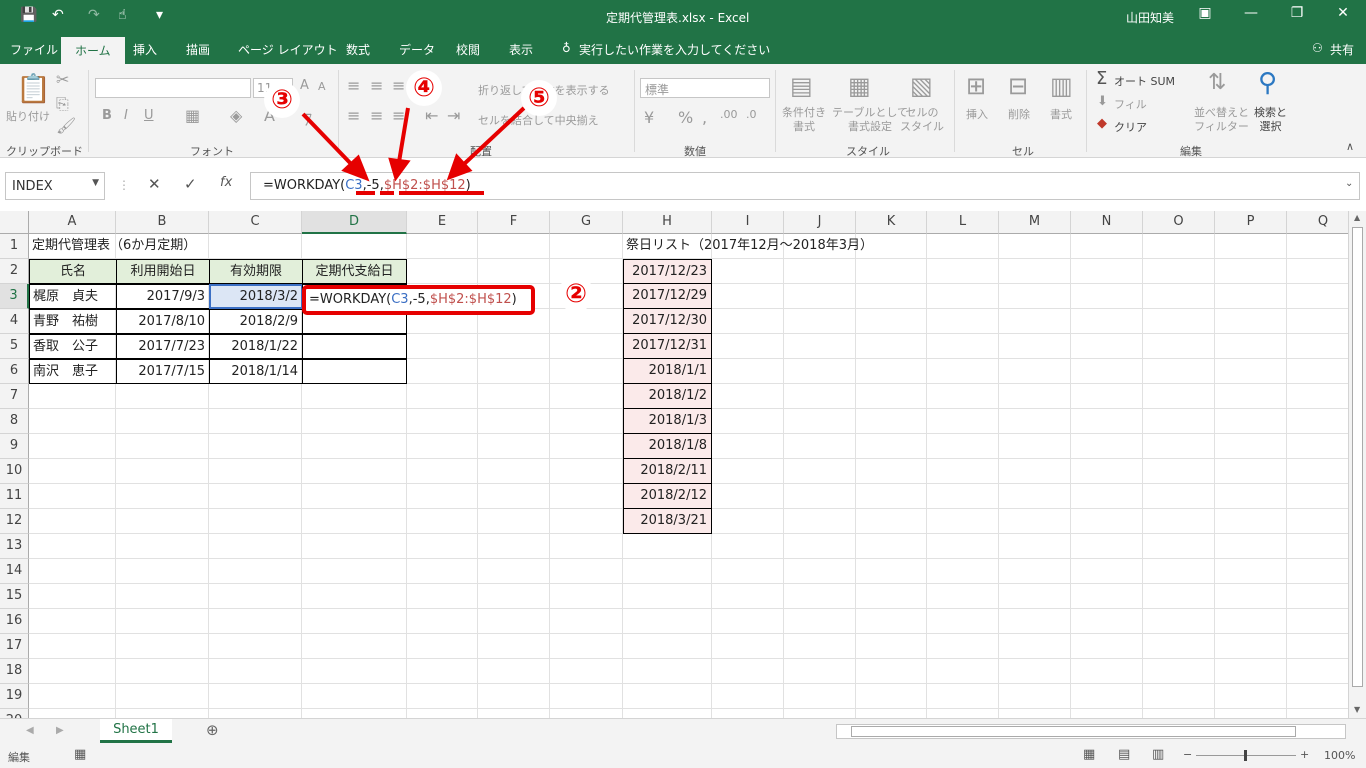 The image size is (1366, 768). I want to click on annotation-2: ②, so click(576, 294).